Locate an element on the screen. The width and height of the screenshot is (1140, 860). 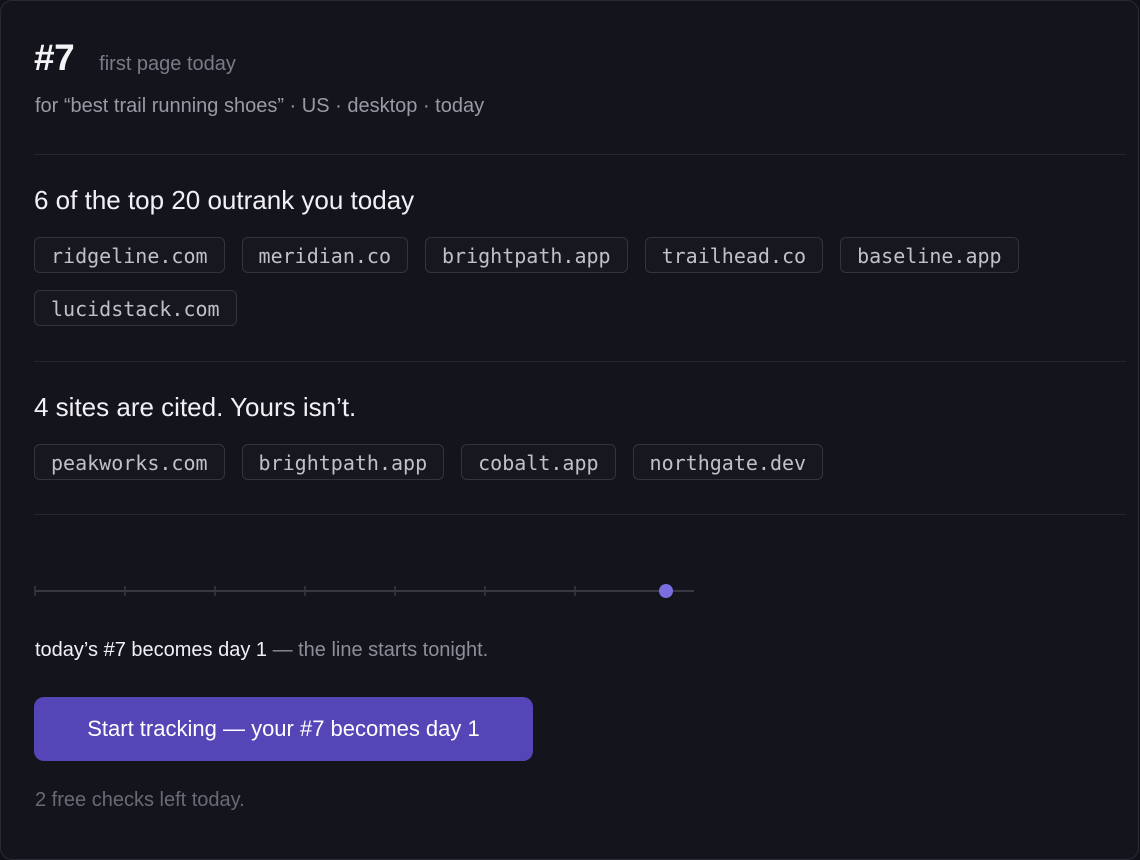
rank-caption: first page today is located at coordinates (167, 64).